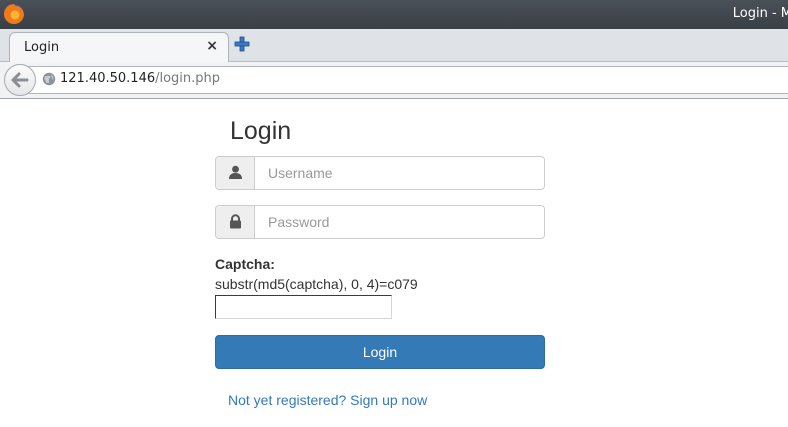  Describe the element at coordinates (760, 13) in the screenshot. I see `window-title: Login - M` at that location.